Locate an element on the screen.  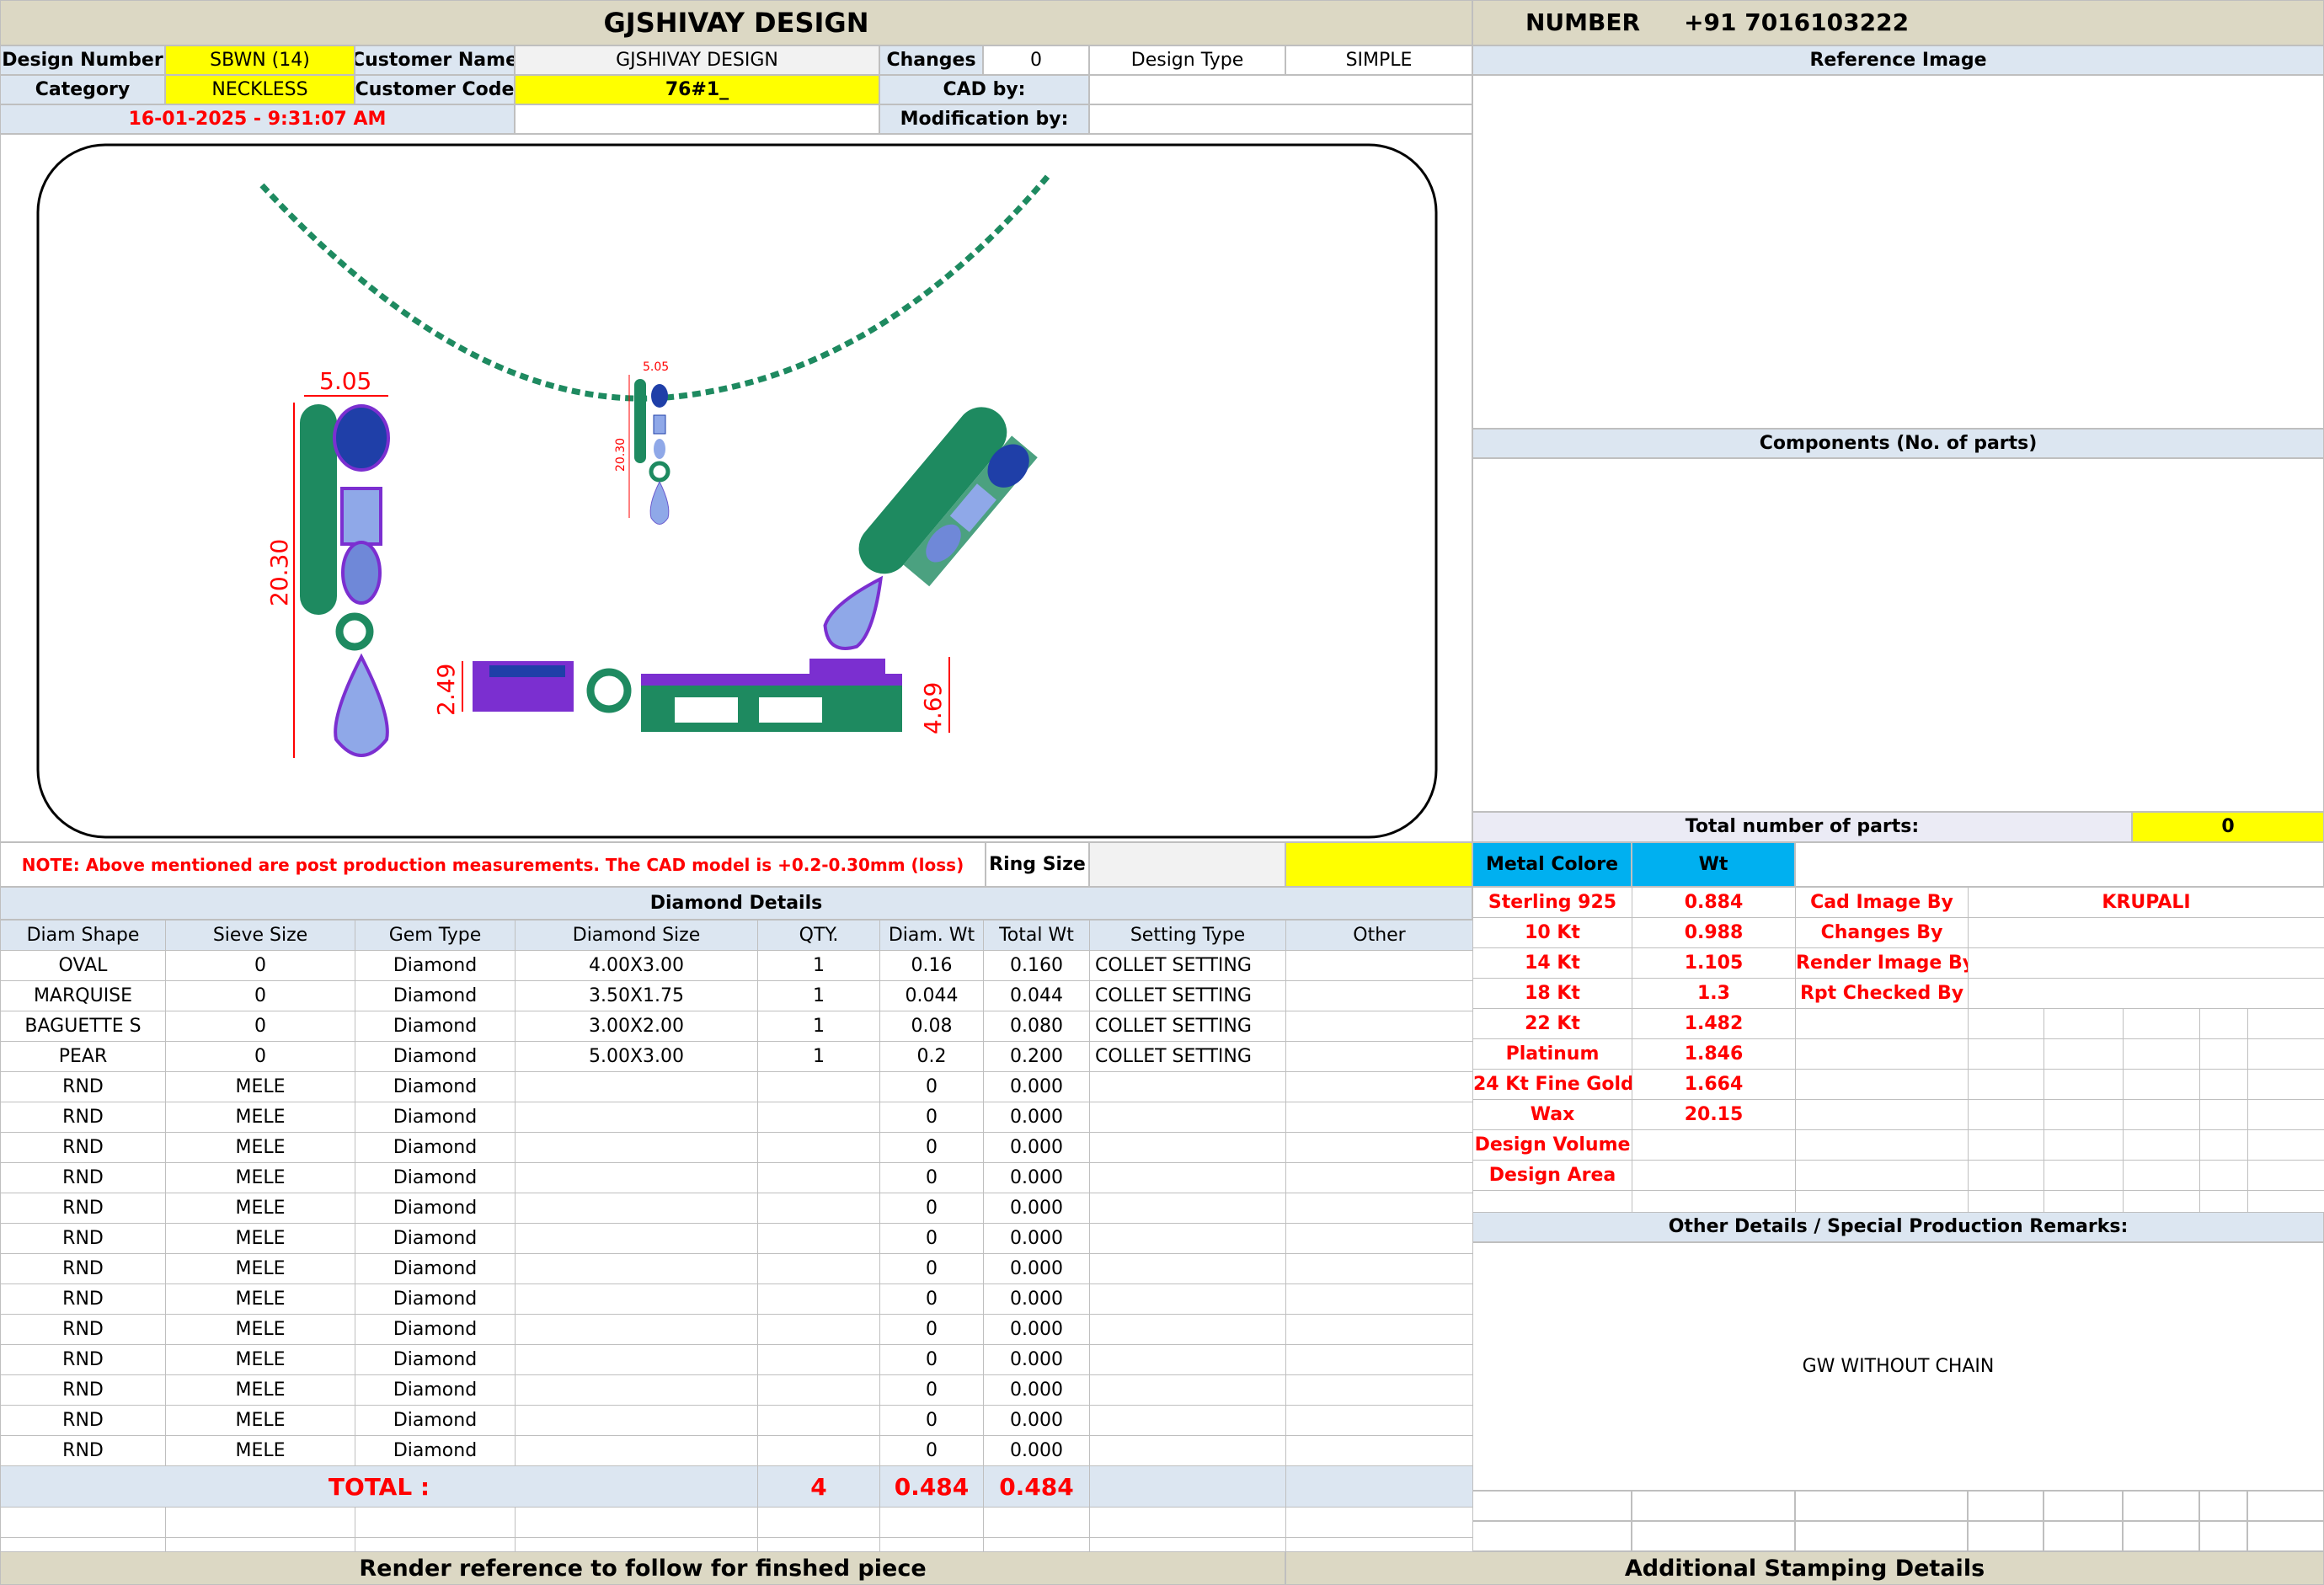
ring-size-extra is located at coordinates (1378, 864).